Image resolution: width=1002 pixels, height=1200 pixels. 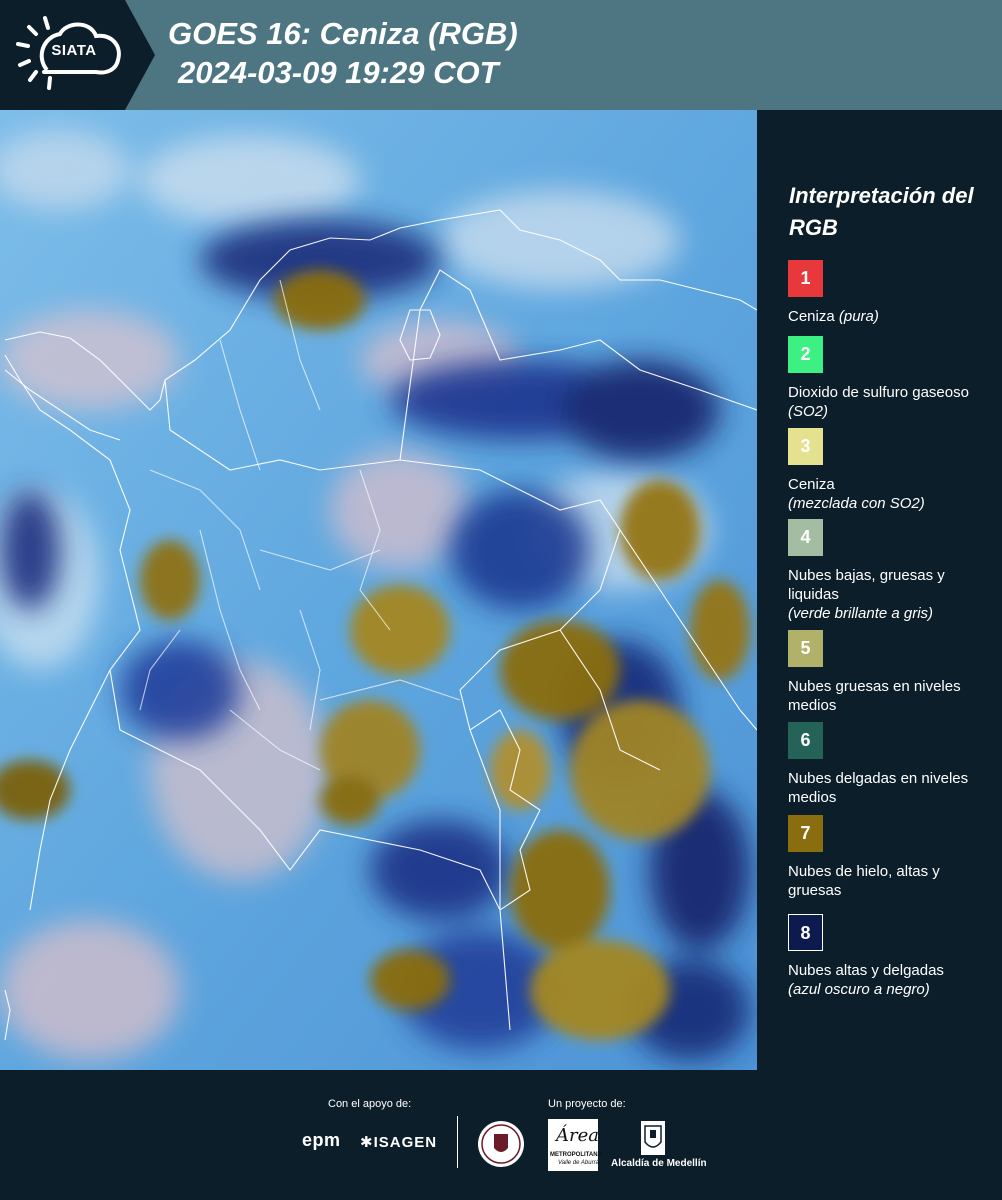 What do you see at coordinates (653, 1138) in the screenshot?
I see `alcaldia-shield-icon` at bounding box center [653, 1138].